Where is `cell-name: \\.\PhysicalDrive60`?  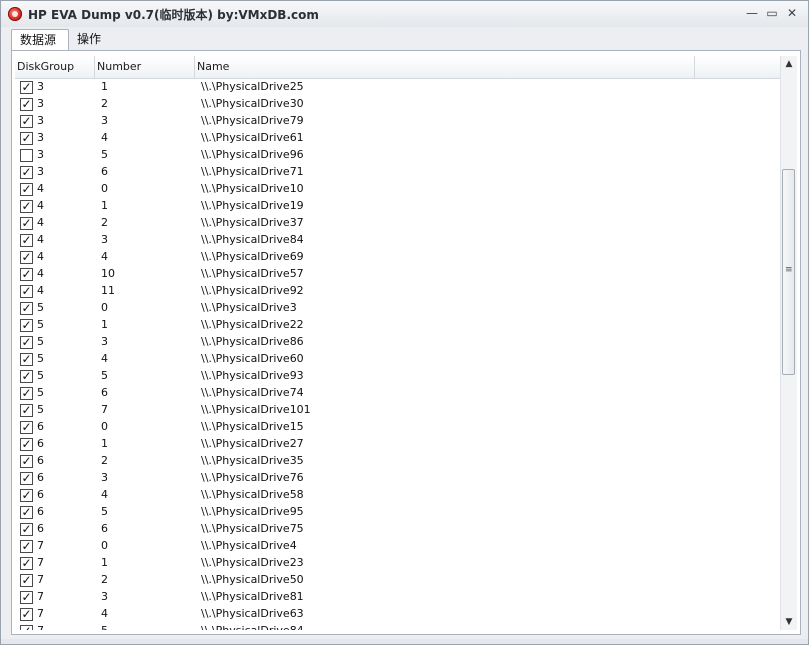
cell-name: \\.\PhysicalDrive60 is located at coordinates (252, 358).